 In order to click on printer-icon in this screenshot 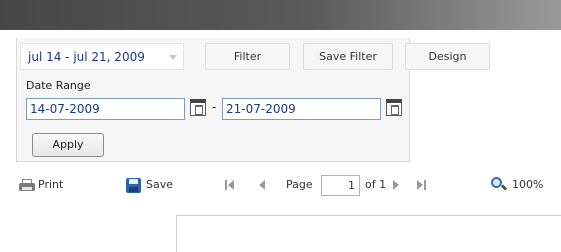, I will do `click(27, 185)`.